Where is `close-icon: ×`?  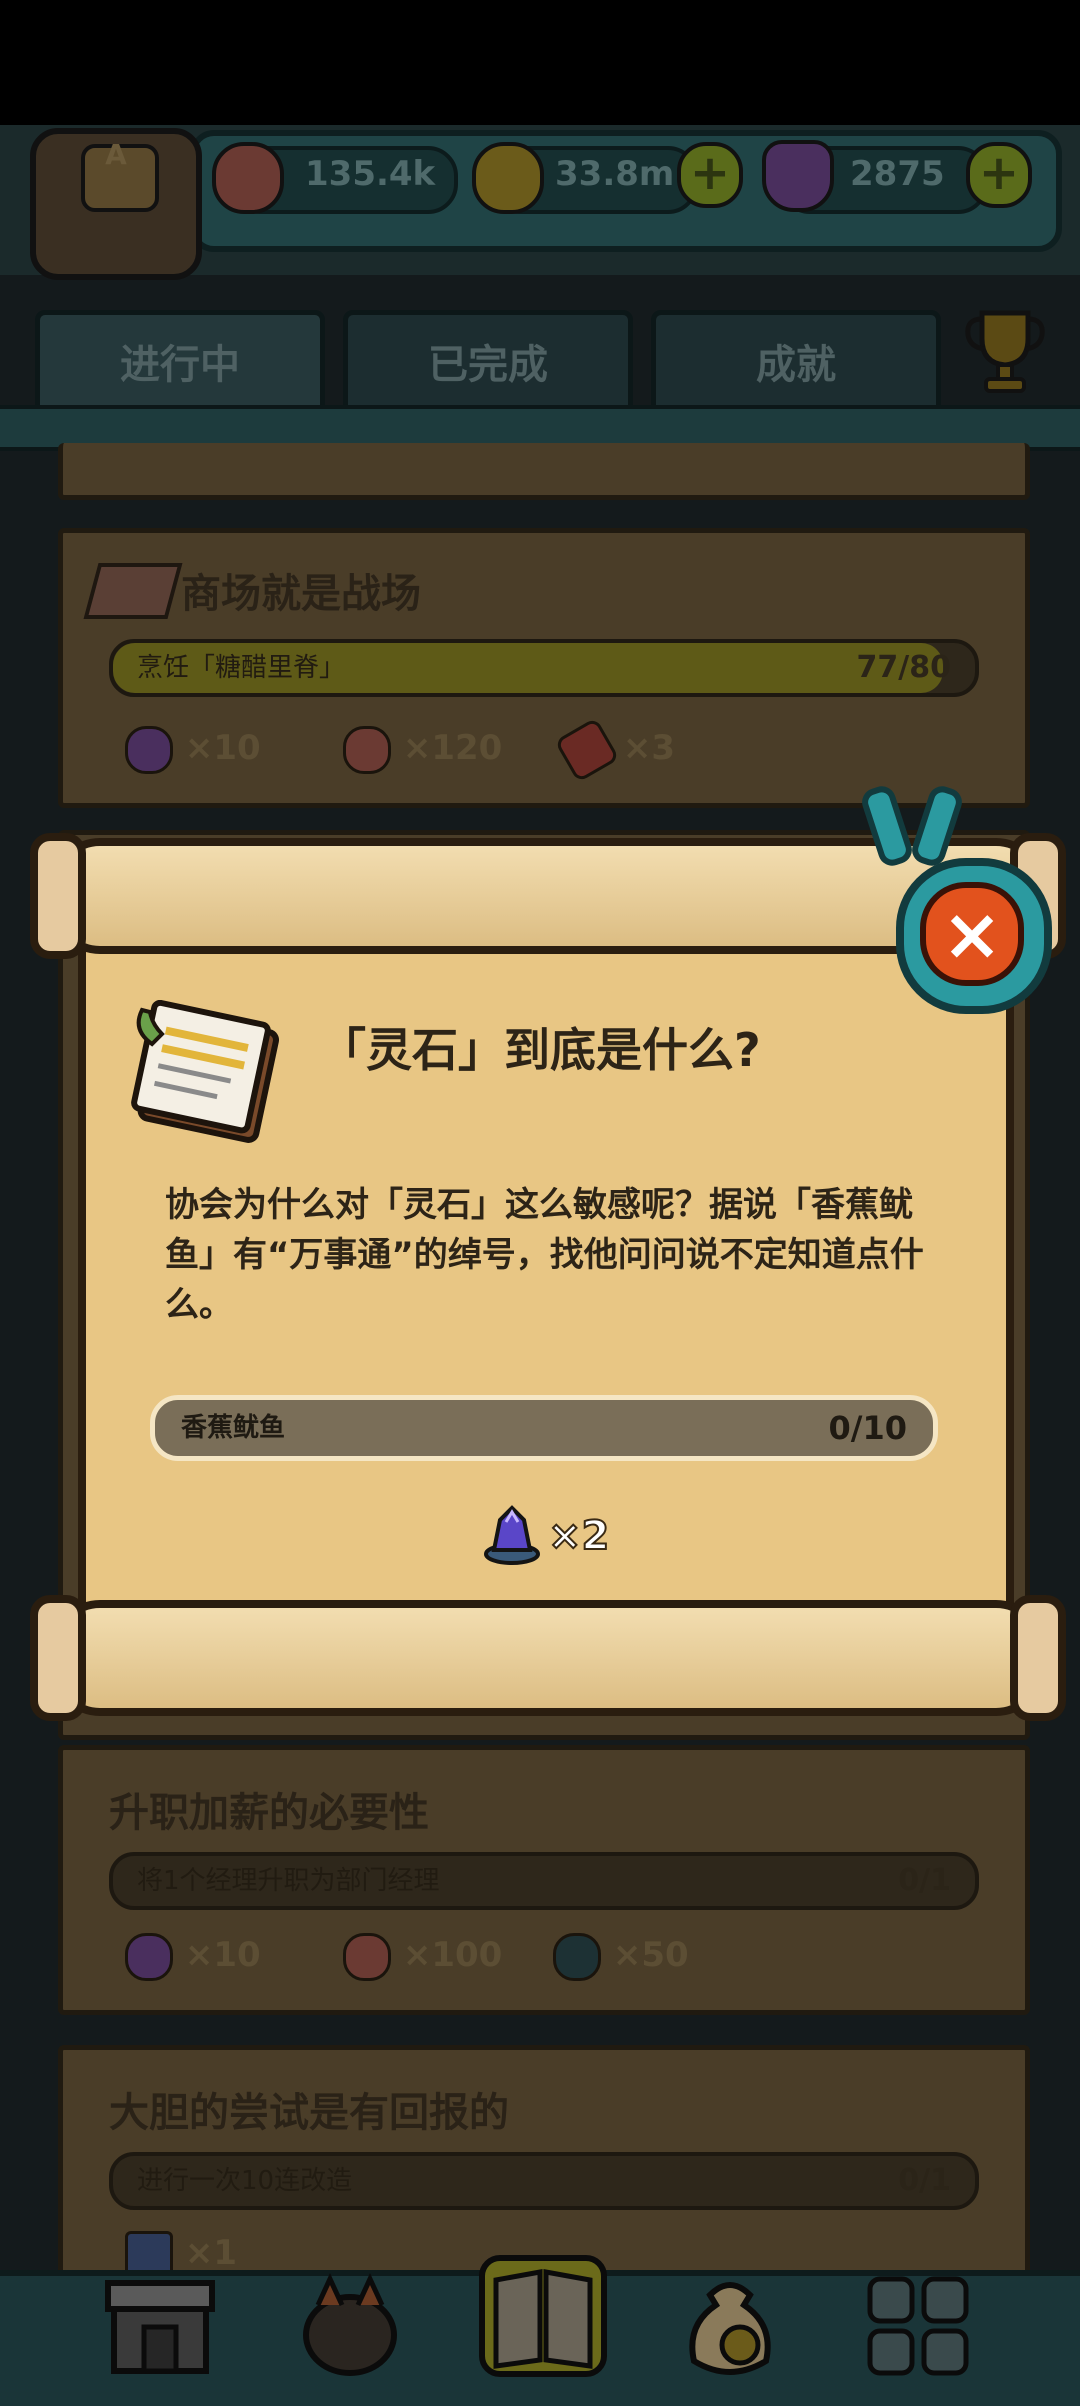
close-icon: × is located at coordinates (972, 934).